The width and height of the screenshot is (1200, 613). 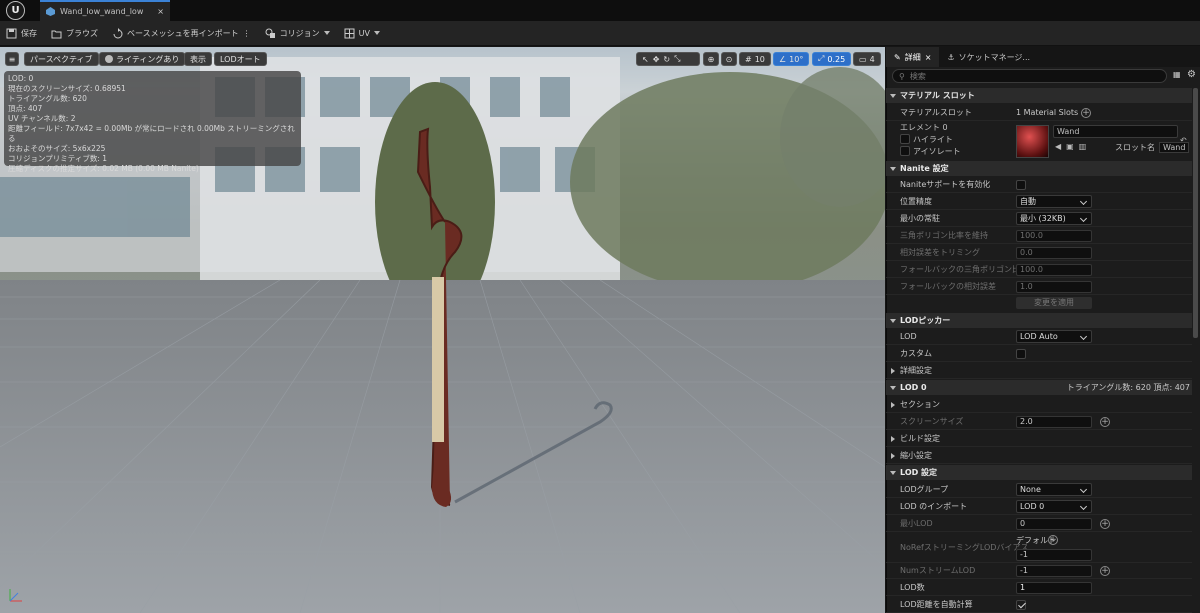 What do you see at coordinates (1054, 336) in the screenshot?
I see `lod-dropdown: LOD Auto` at bounding box center [1054, 336].